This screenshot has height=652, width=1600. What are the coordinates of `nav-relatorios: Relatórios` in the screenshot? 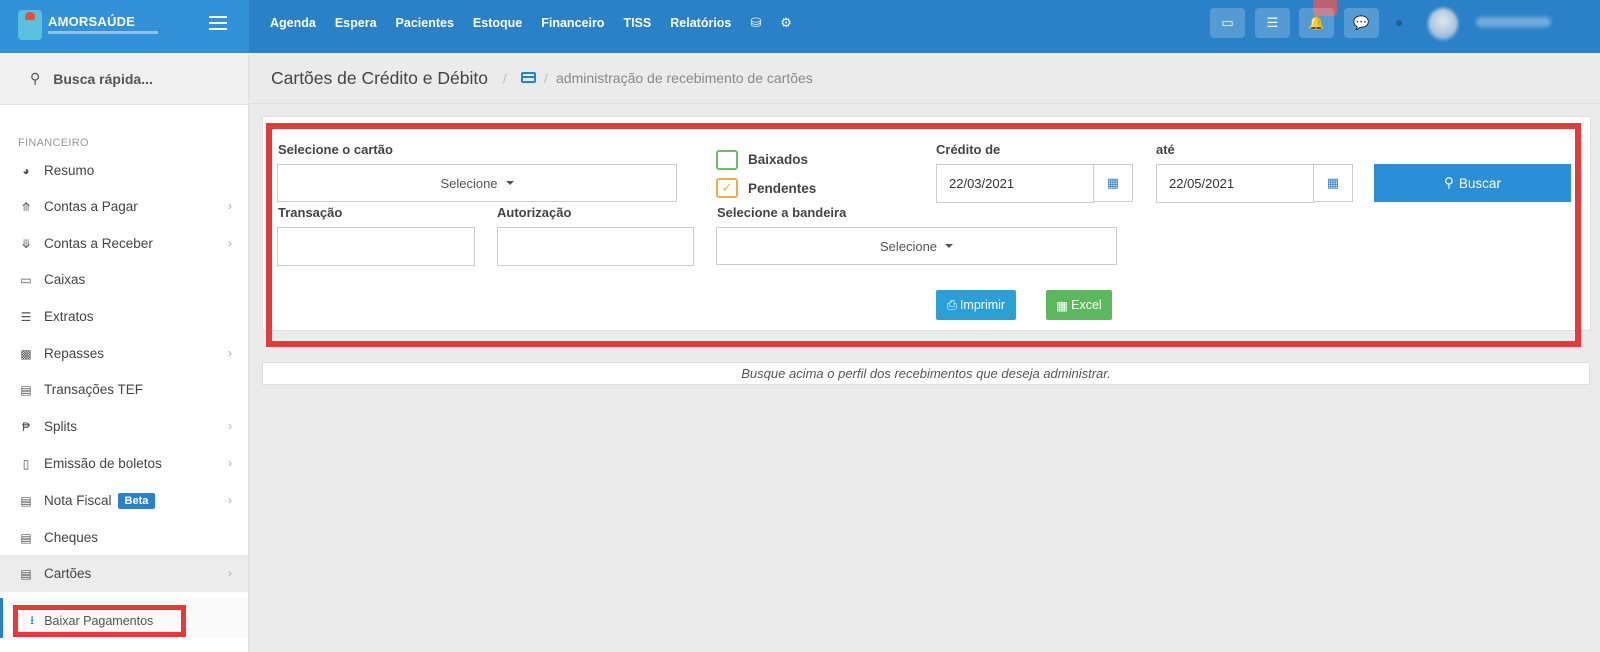 It's located at (700, 23).